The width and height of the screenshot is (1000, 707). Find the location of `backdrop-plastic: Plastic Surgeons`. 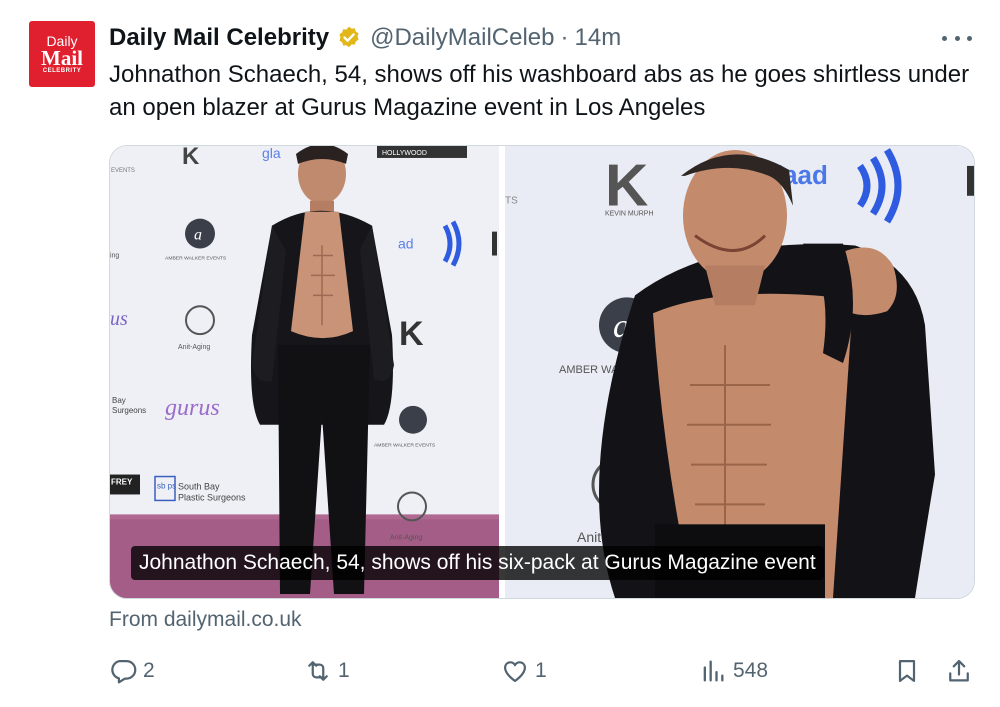

backdrop-plastic: Plastic Surgeons is located at coordinates (212, 497).